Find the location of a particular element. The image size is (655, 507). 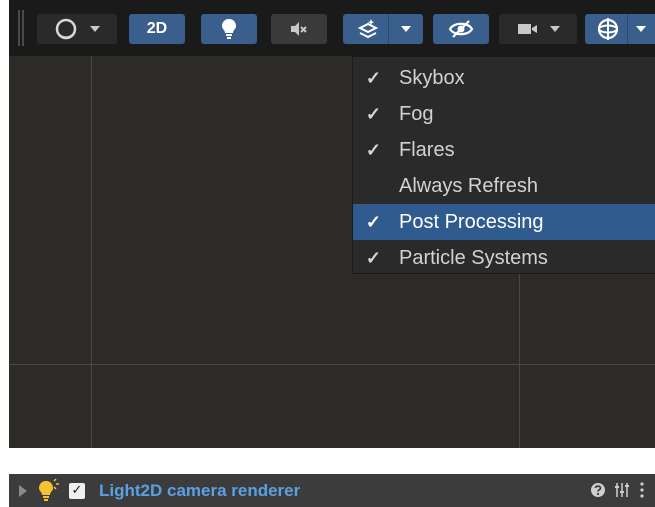

eye-slash-icon is located at coordinates (461, 29).